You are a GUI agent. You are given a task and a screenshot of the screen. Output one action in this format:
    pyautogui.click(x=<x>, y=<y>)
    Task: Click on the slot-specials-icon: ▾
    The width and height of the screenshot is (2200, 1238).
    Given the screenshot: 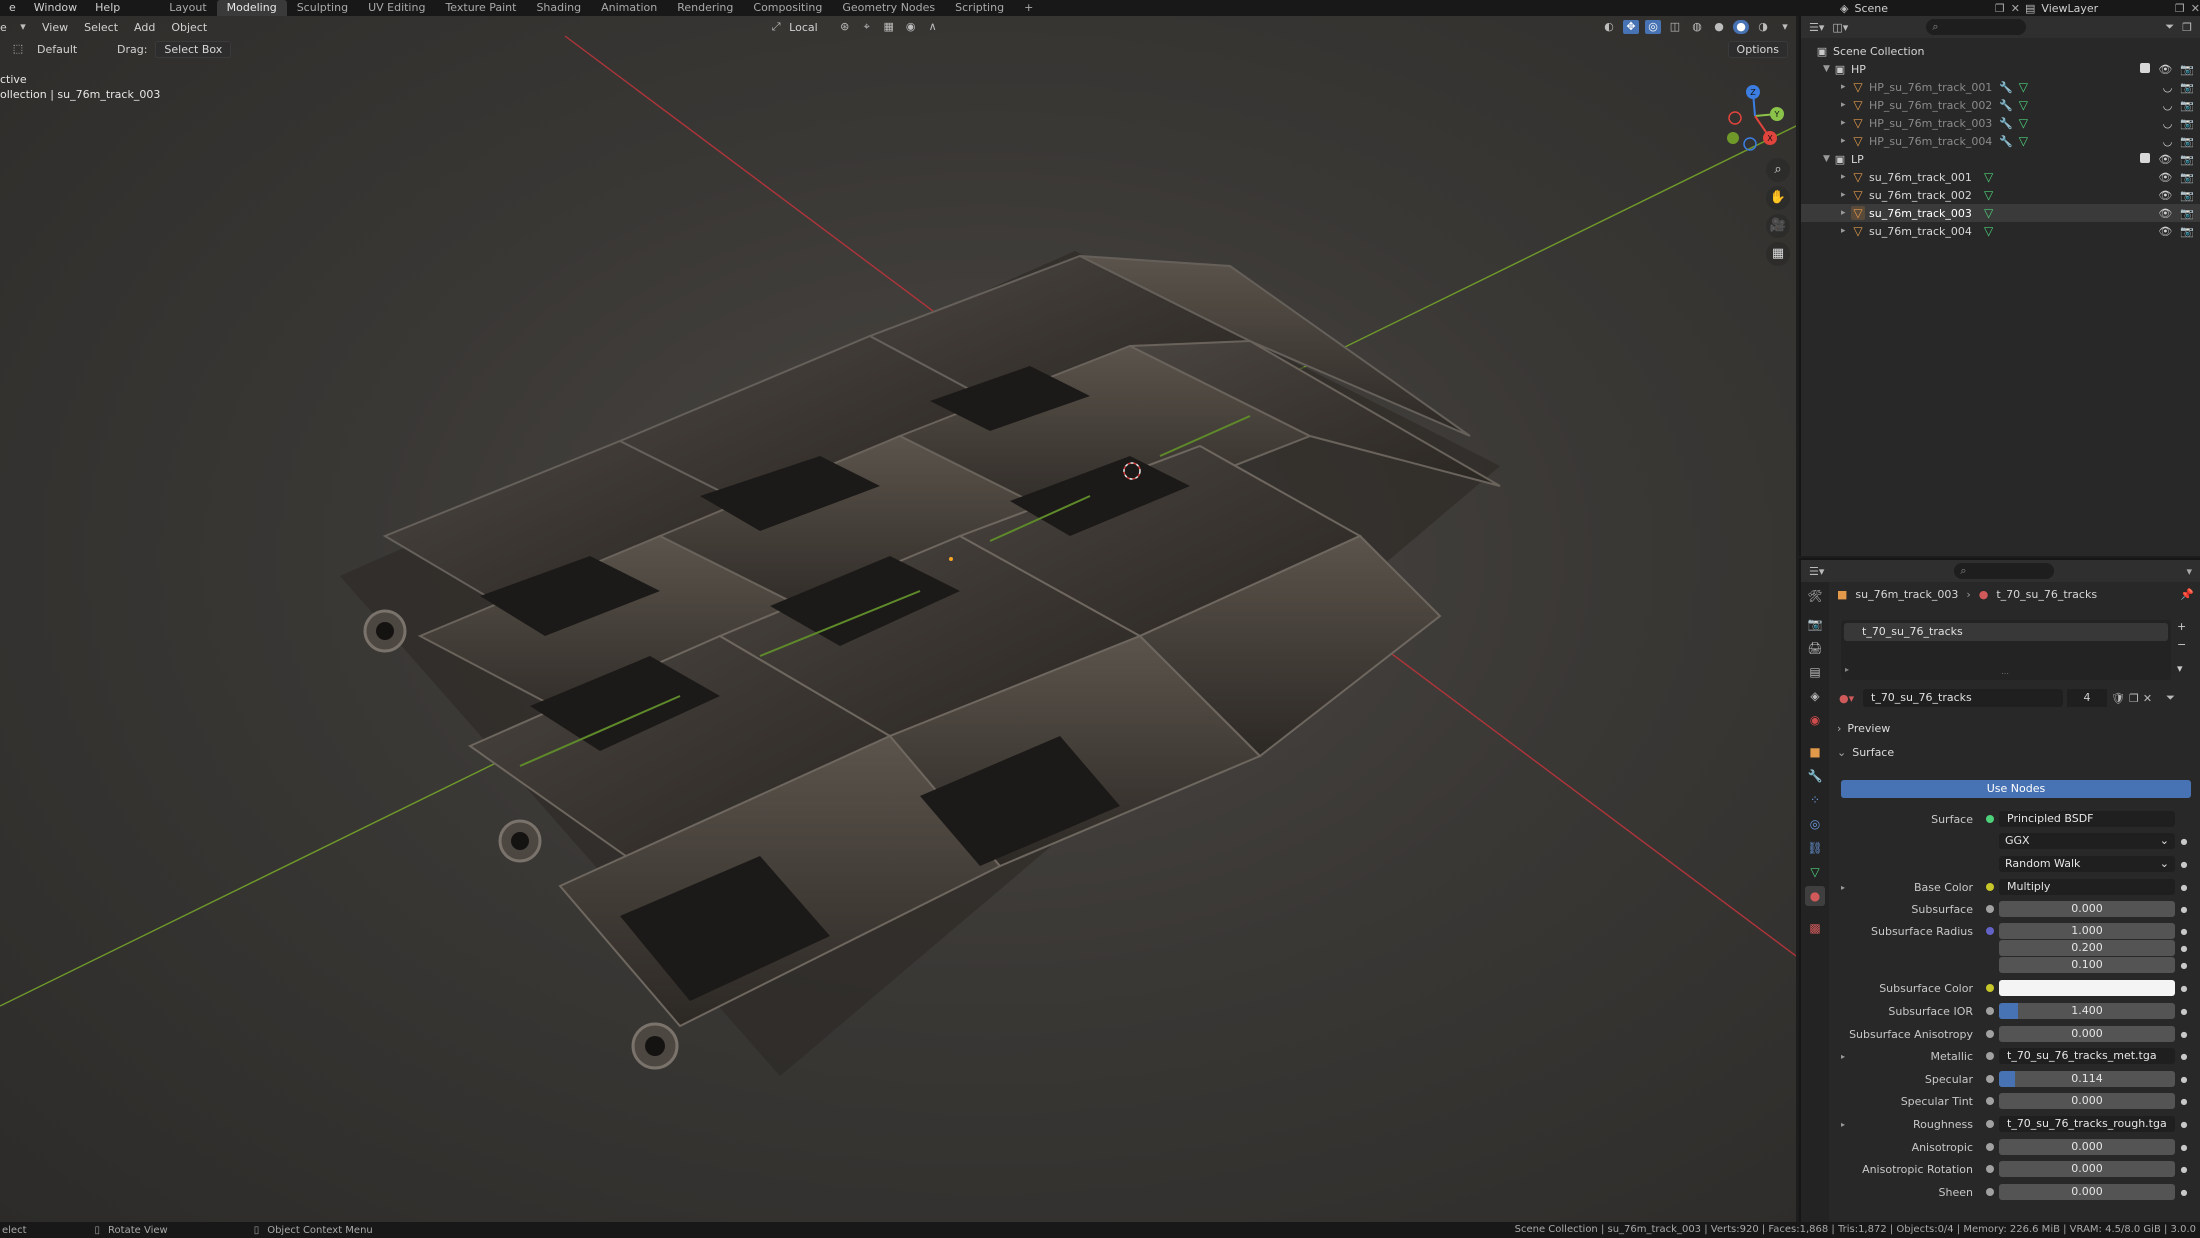 What is the action you would take?
    pyautogui.click(x=2180, y=668)
    